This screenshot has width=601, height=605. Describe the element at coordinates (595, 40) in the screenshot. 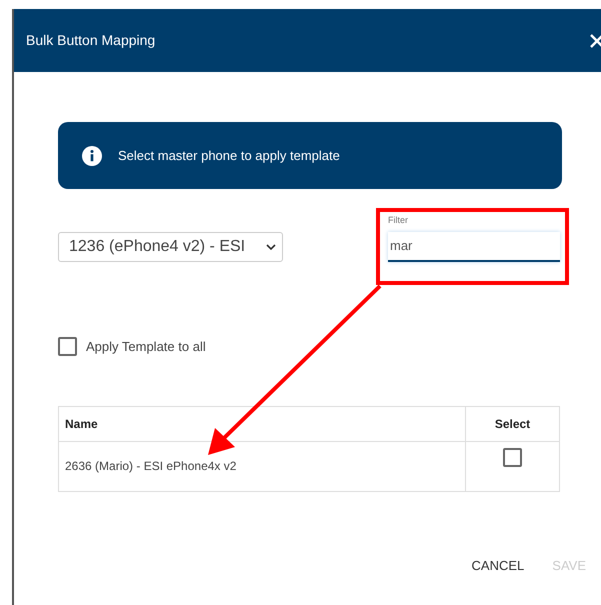

I see `close-icon` at that location.